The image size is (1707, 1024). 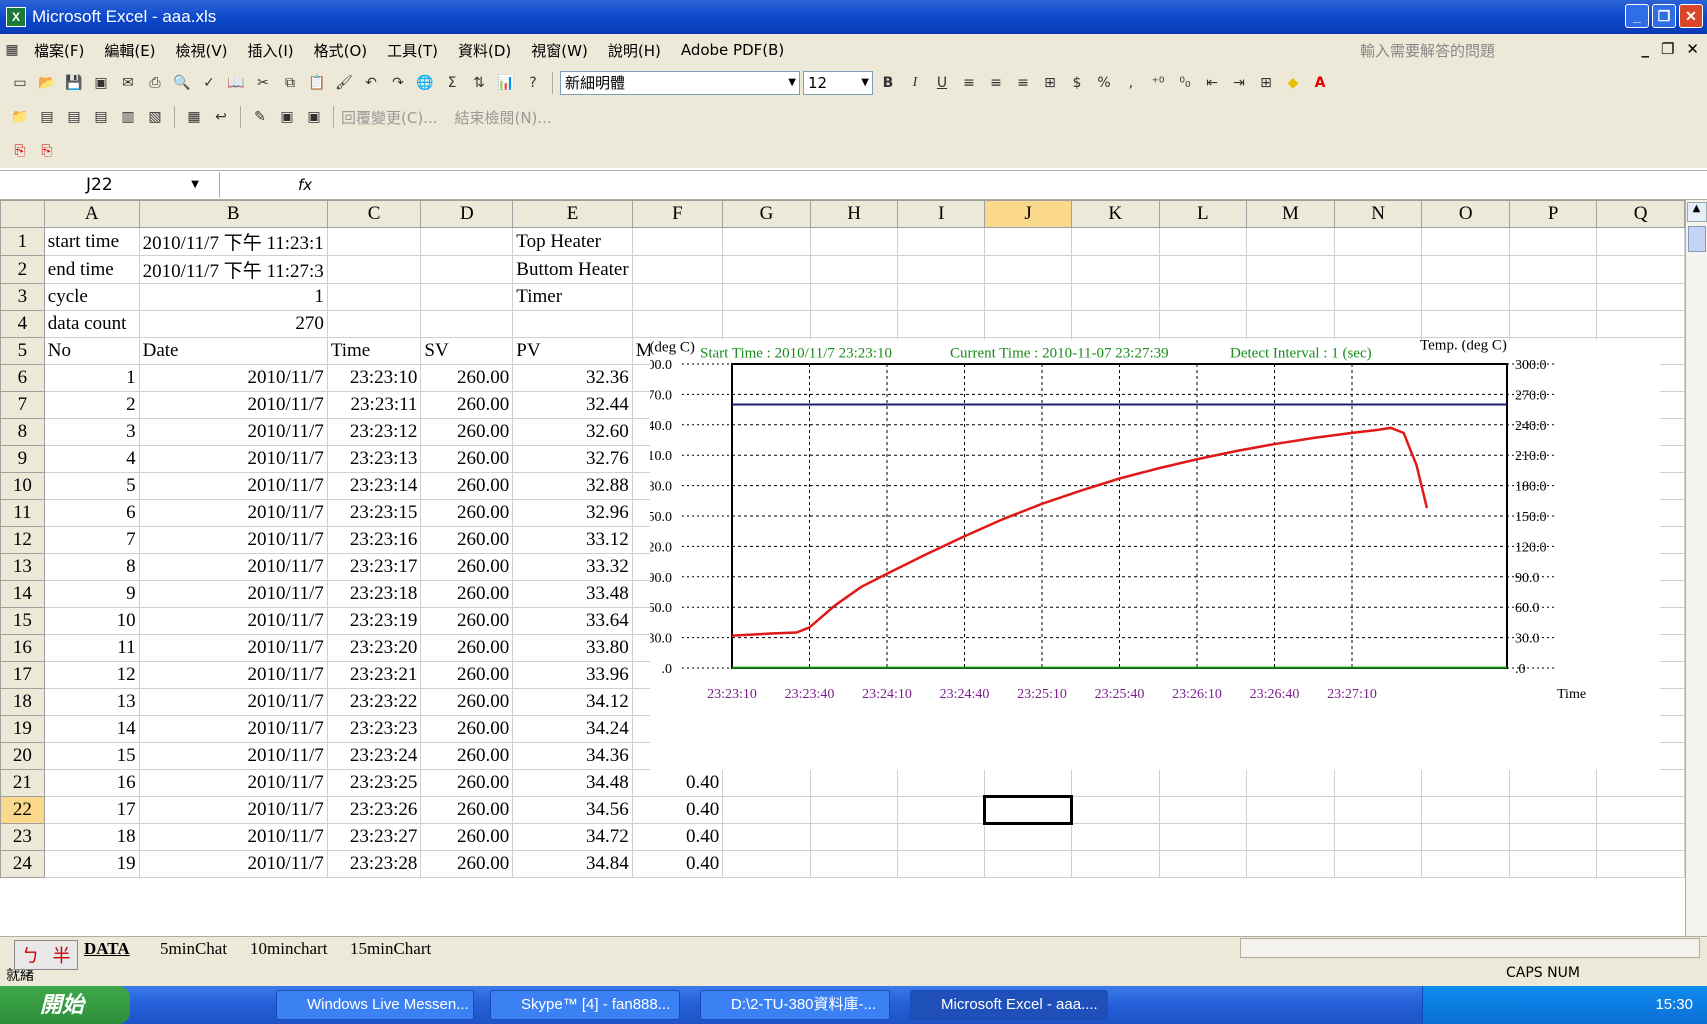 I want to click on cell-value: 32.60, so click(x=572, y=432).